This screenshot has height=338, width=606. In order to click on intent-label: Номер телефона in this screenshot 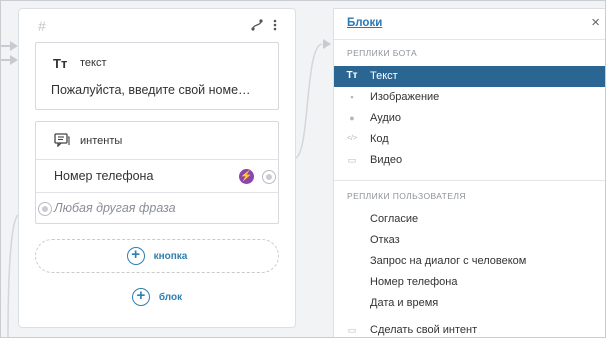, I will do `click(104, 176)`.